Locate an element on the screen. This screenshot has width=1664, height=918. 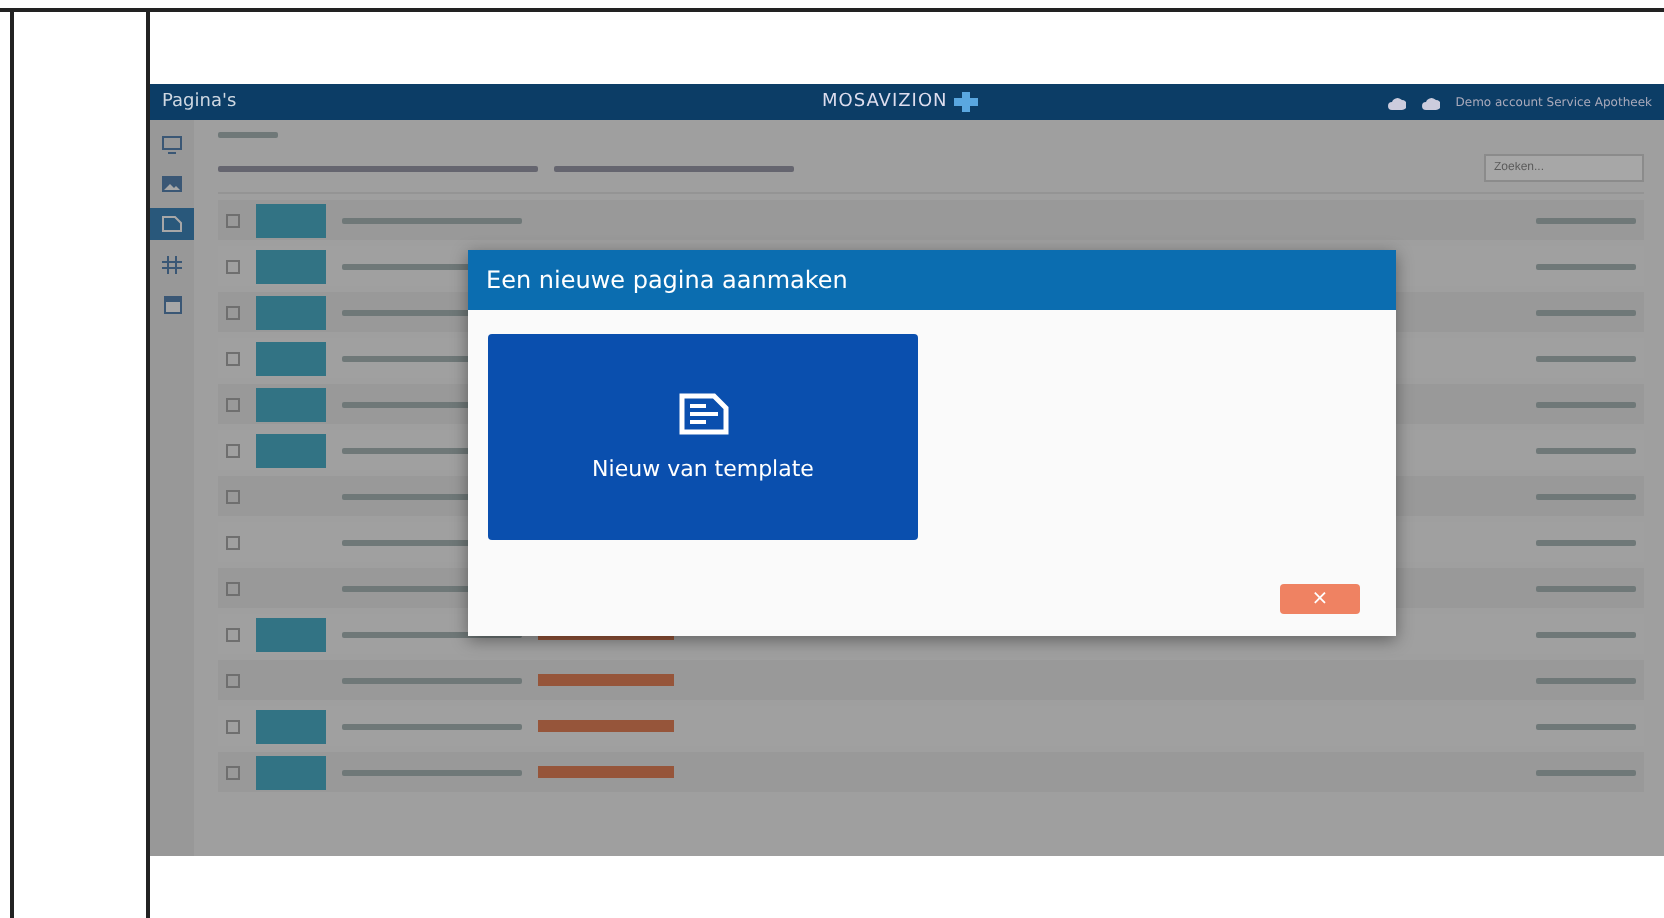
sidebar-item is located at coordinates (172, 224).